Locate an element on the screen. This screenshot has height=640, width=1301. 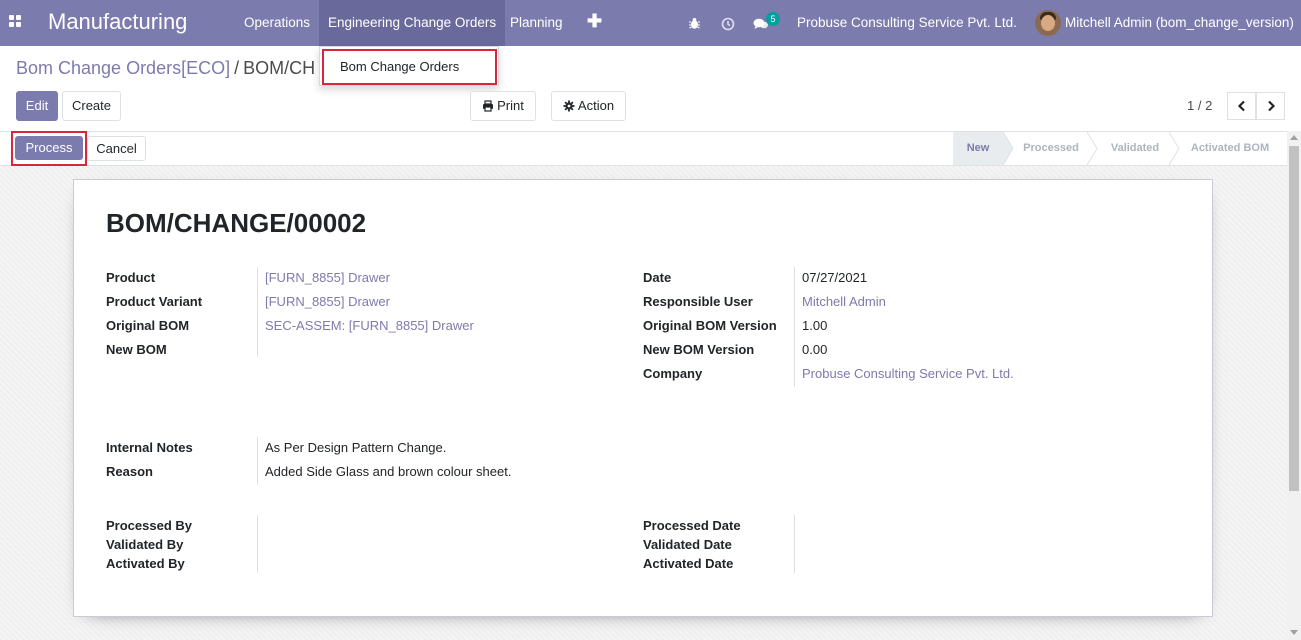
company-label: Company is located at coordinates (673, 373).